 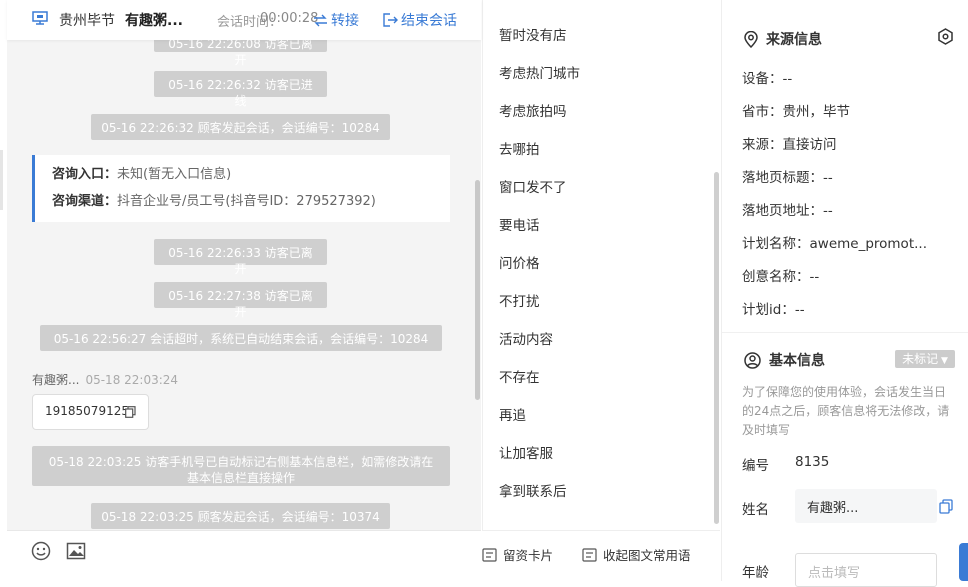 I want to click on system-message: 05-16 22:56:27 会话超时，系统已自动结束会话，会话编号：10284, so click(x=241, y=338).